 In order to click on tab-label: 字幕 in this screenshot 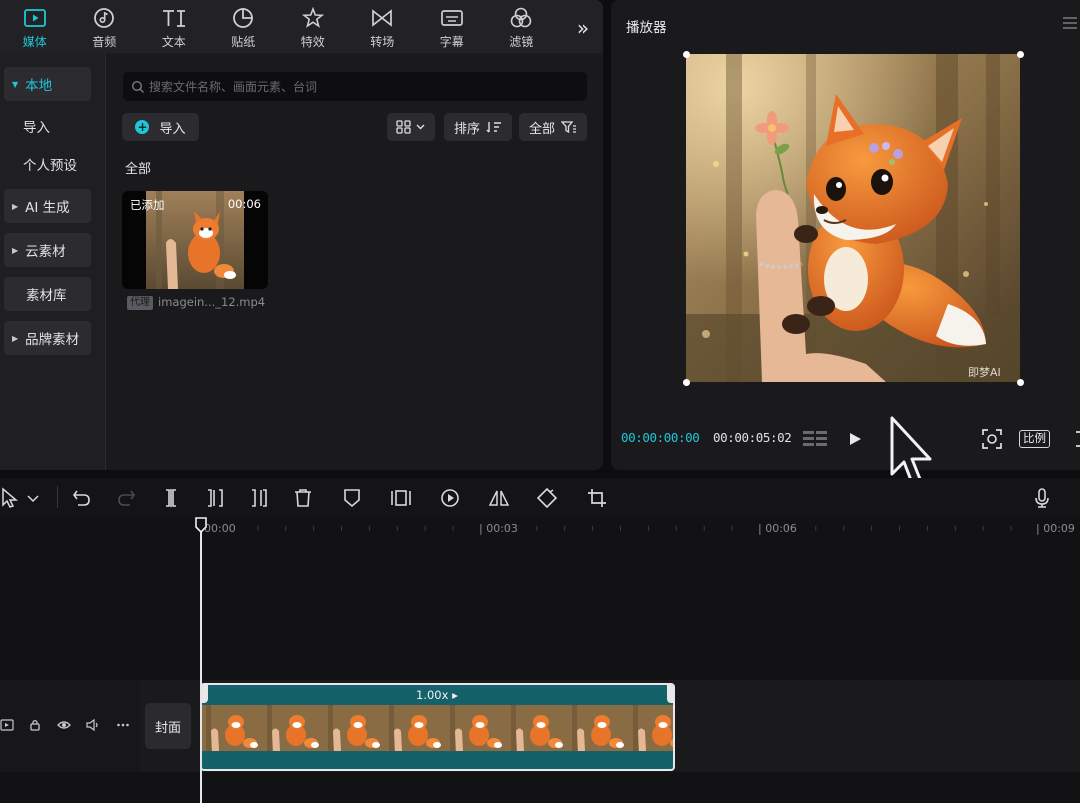, I will do `click(451, 42)`.